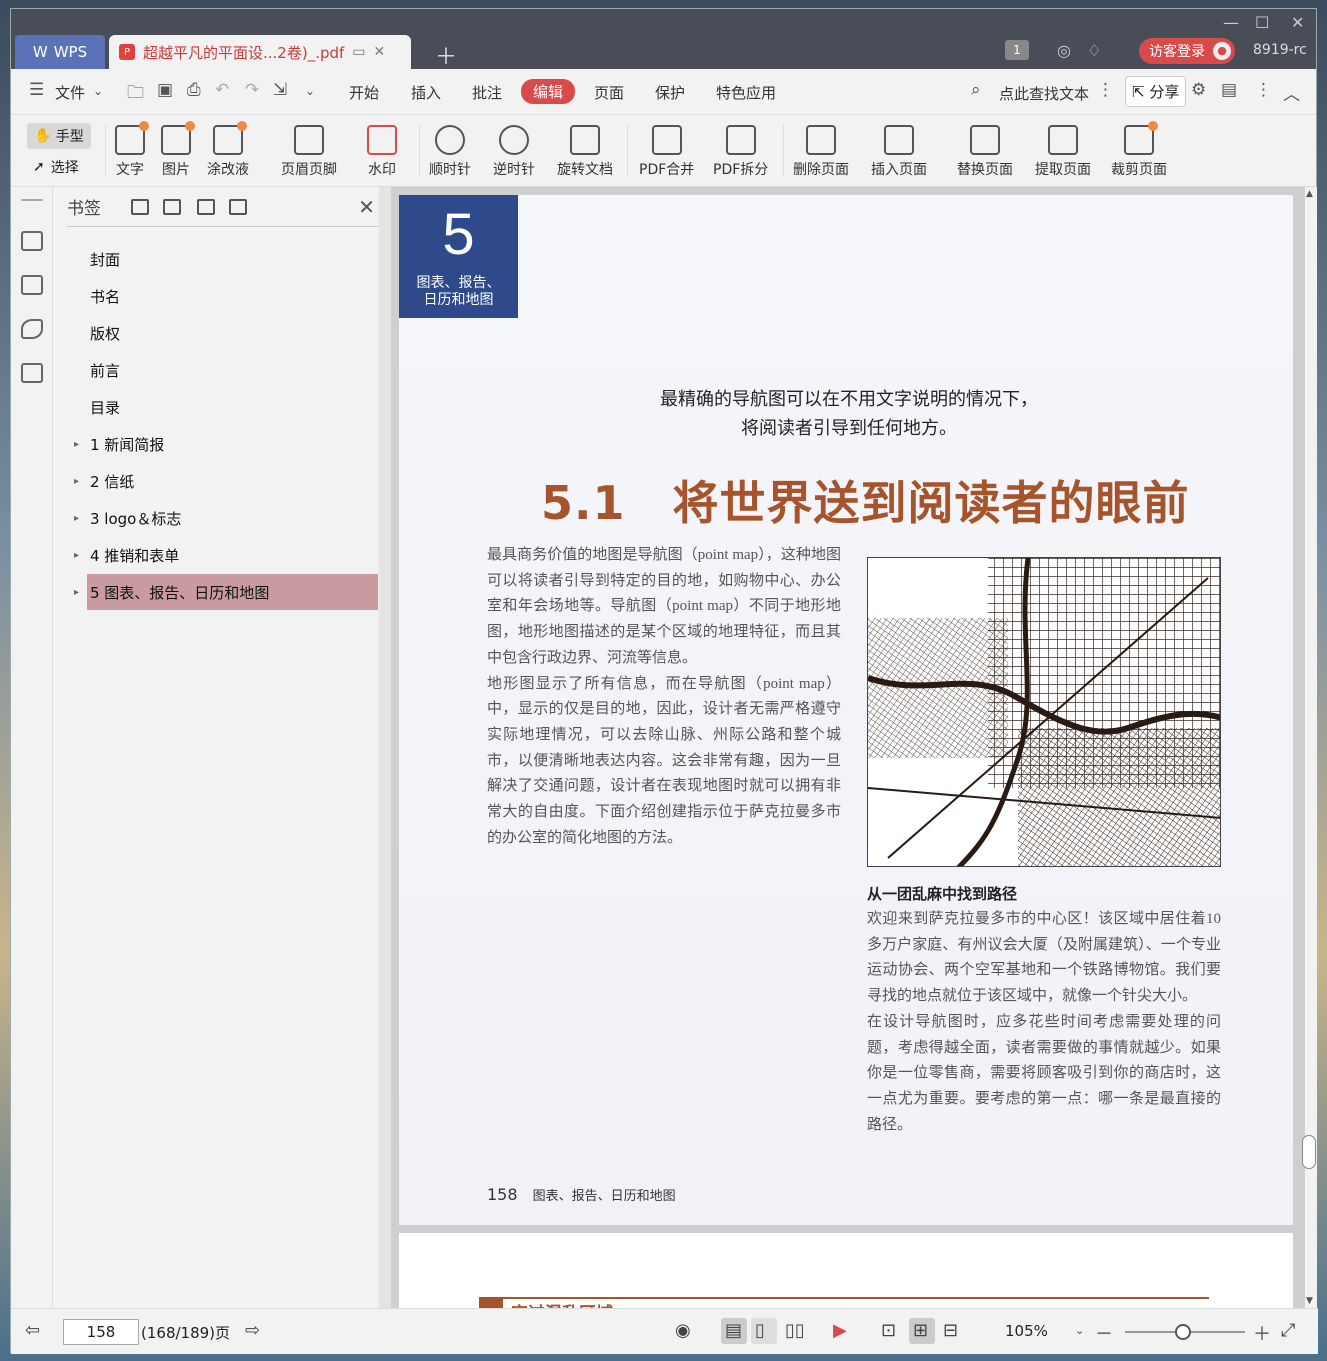 This screenshot has height=1361, width=1327. What do you see at coordinates (1263, 90) in the screenshot?
I see `more-options-icon: ⋮` at bounding box center [1263, 90].